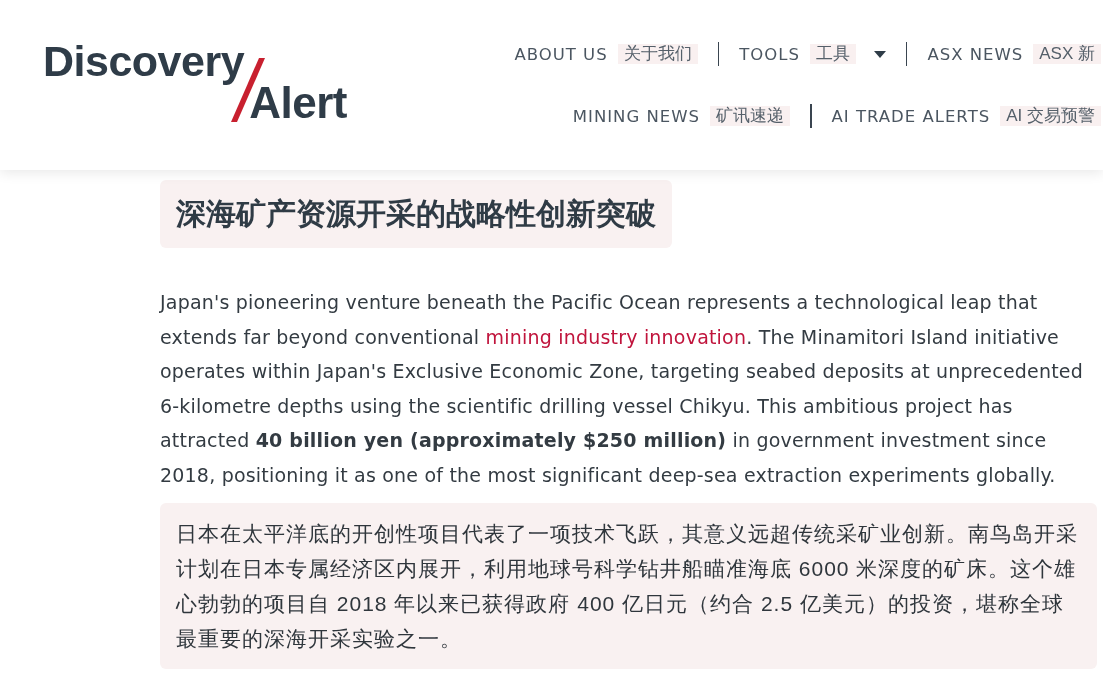 This screenshot has height=694, width=1103. Describe the element at coordinates (750, 116) in the screenshot. I see `nav-link-translation: 矿讯速递` at that location.